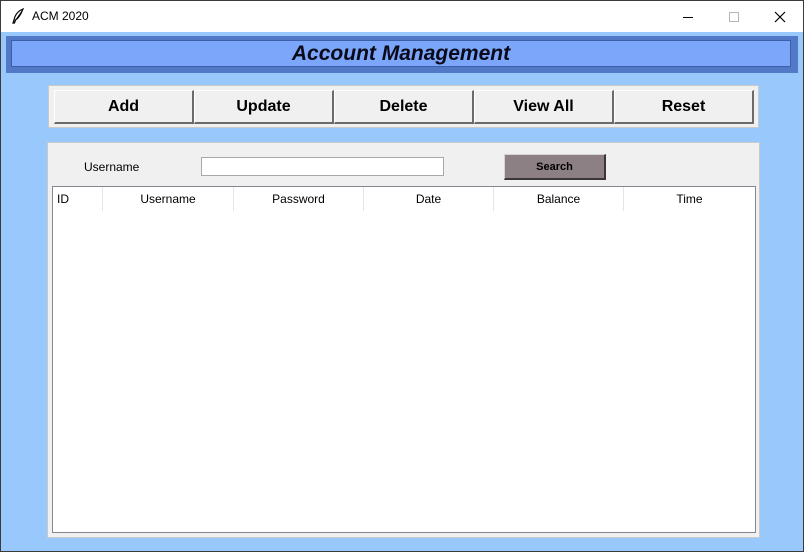  I want to click on column-header-balance: Balance, so click(559, 199).